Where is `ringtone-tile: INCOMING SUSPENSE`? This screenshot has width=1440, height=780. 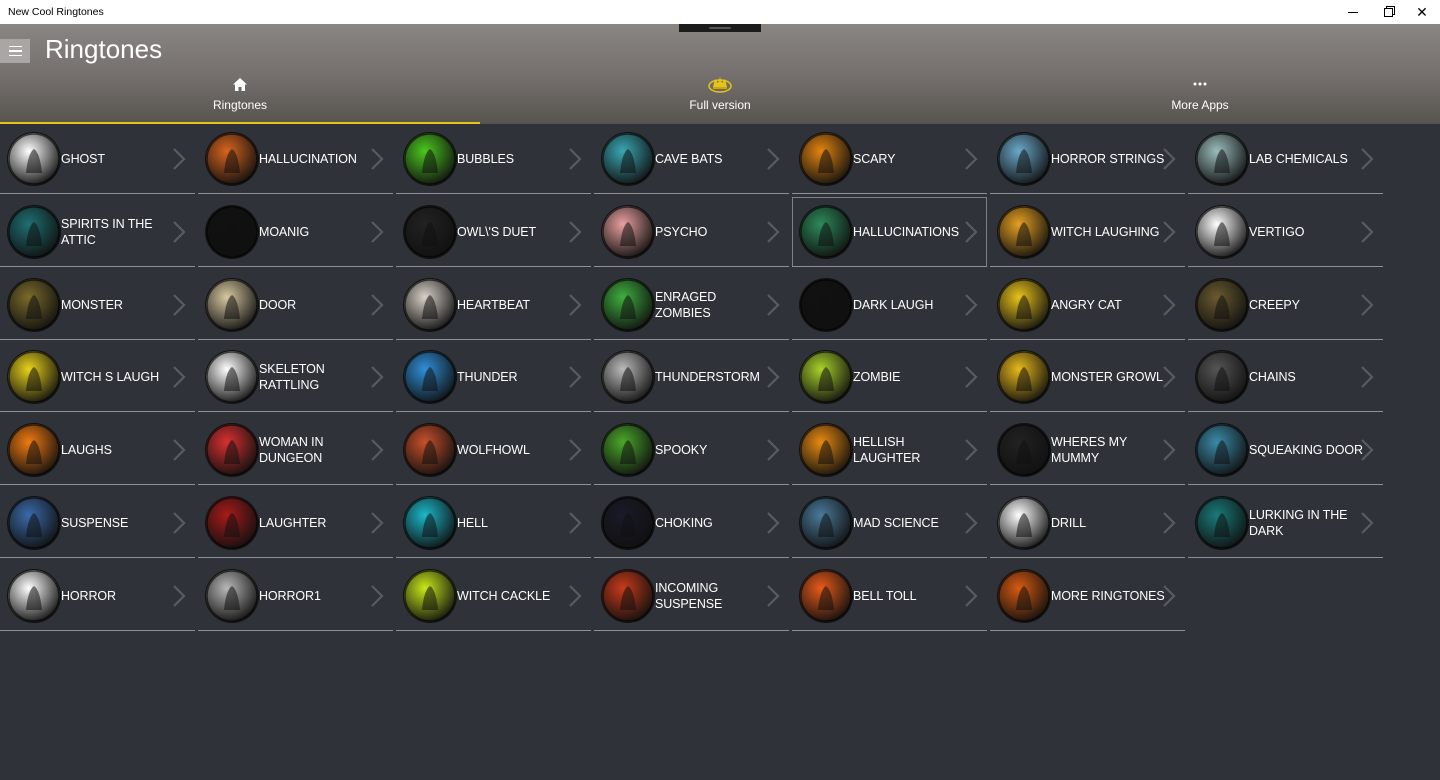 ringtone-tile: INCOMING SUSPENSE is located at coordinates (691, 596).